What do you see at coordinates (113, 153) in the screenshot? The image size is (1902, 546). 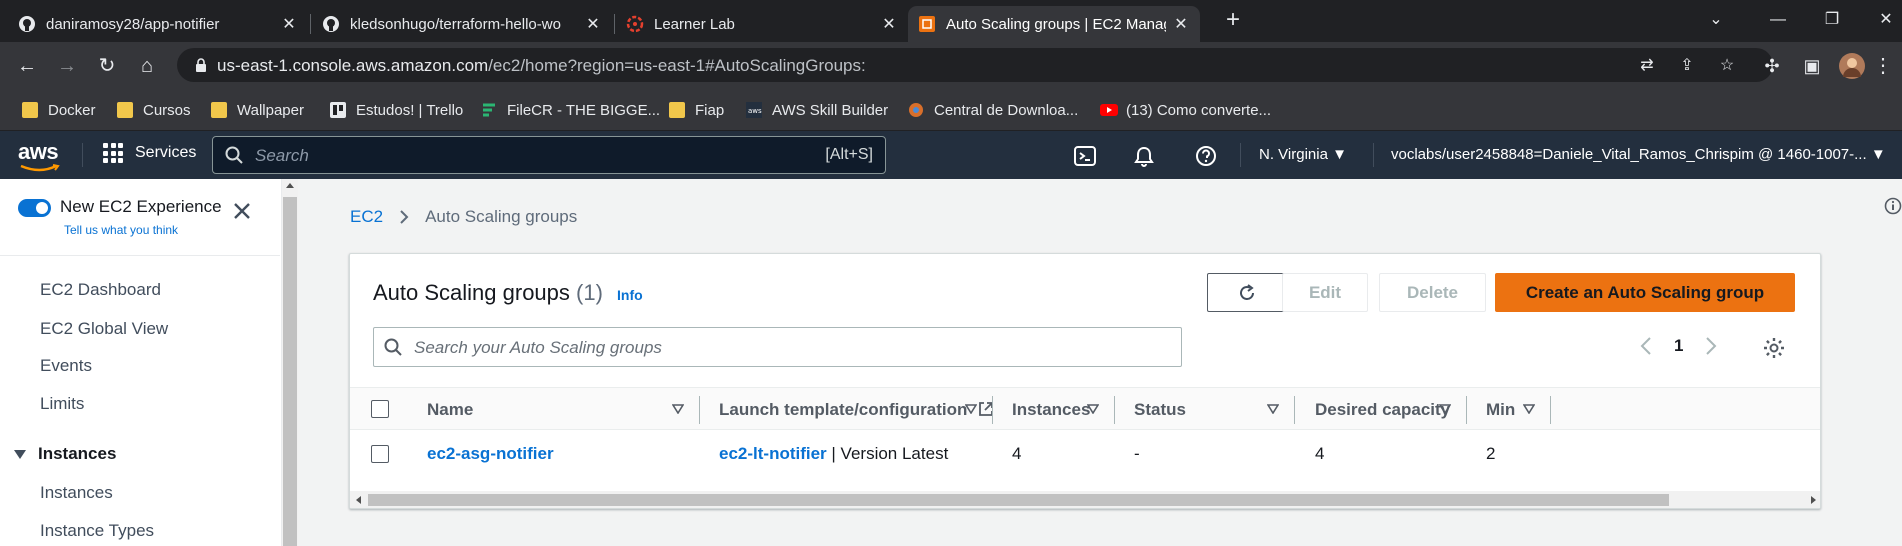 I see `grid-icon` at bounding box center [113, 153].